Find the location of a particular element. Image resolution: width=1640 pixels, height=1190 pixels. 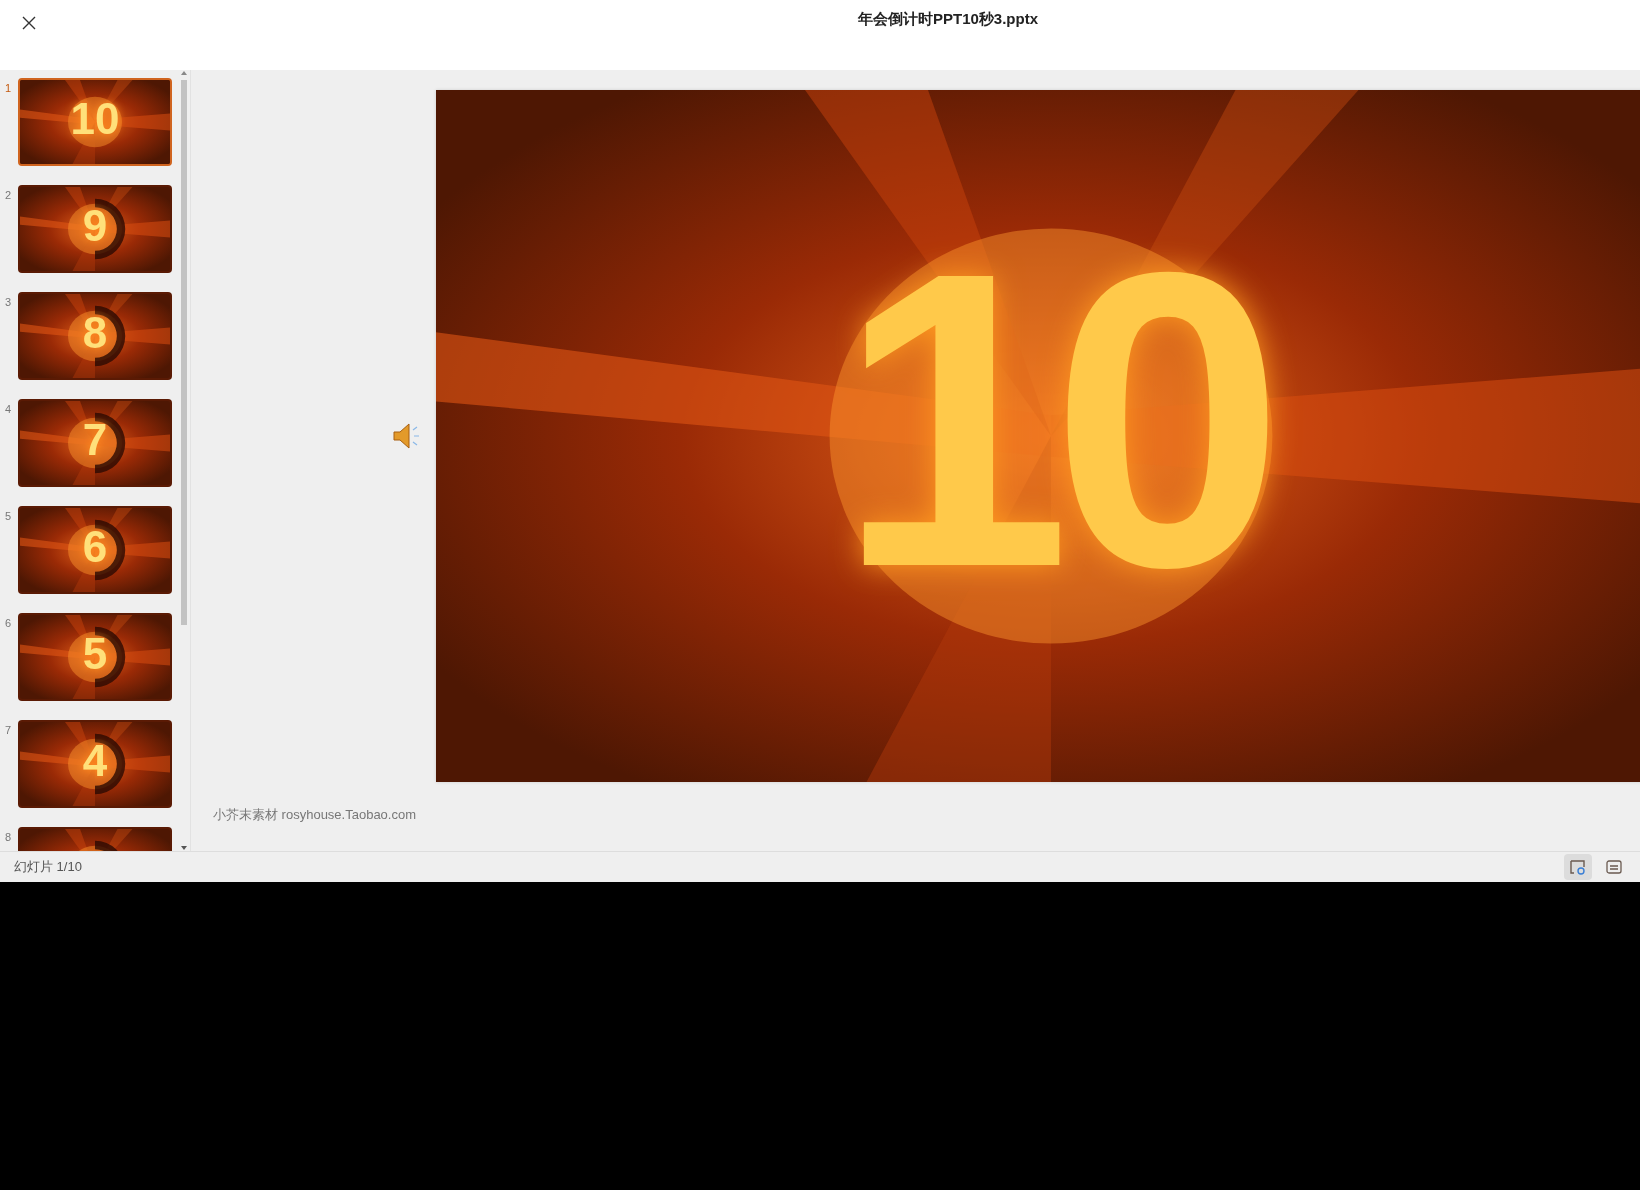

slide-number: 8 is located at coordinates (8, 837).